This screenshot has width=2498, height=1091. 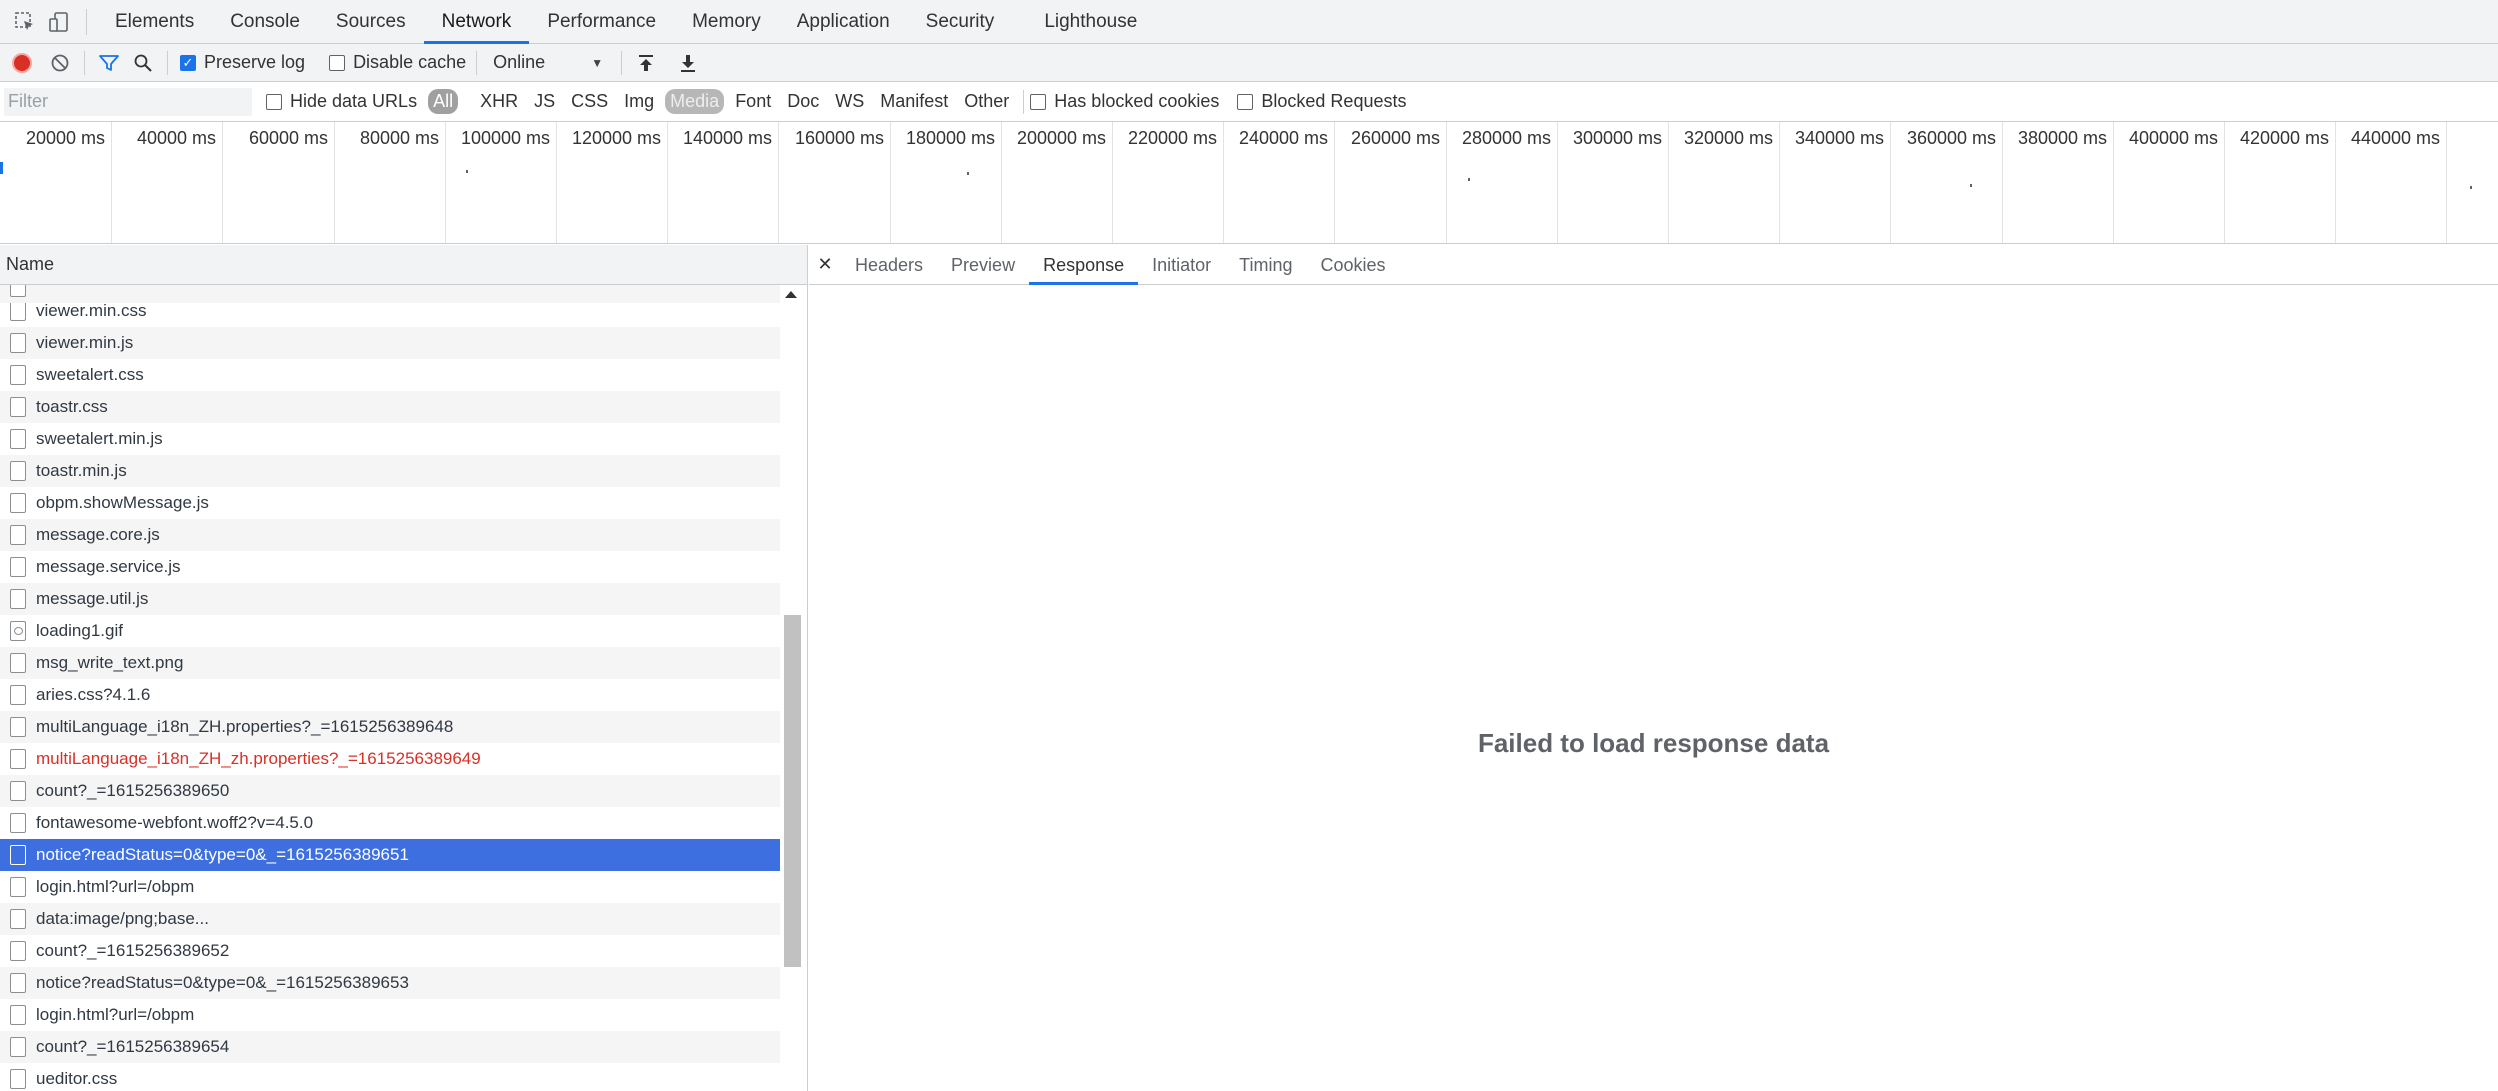 I want to click on device-toolbar-icon, so click(x=59, y=22).